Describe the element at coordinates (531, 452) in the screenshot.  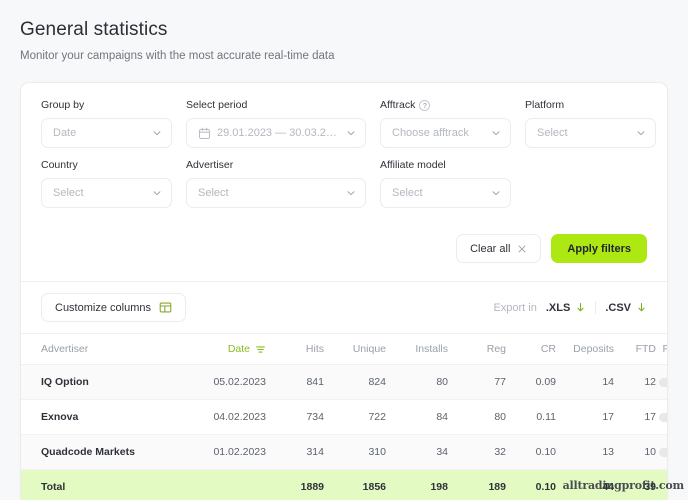
I see `cell-cr: 0.10` at that location.